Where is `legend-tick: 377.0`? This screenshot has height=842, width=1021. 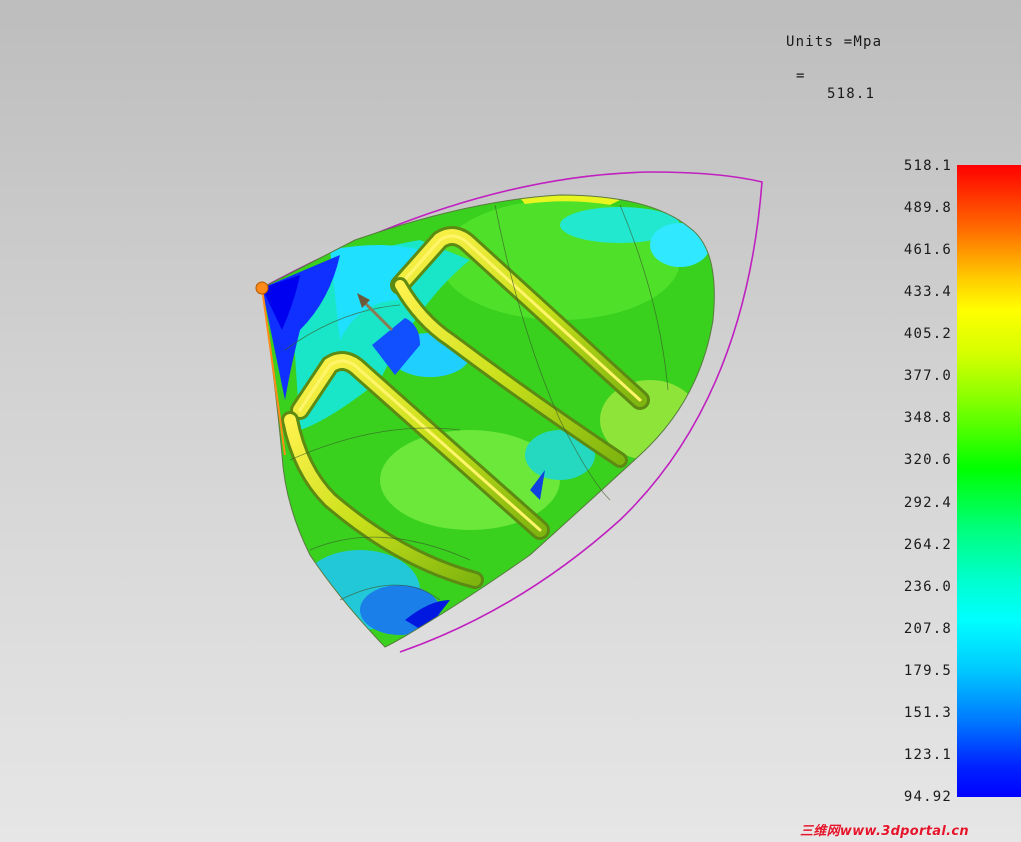 legend-tick: 377.0 is located at coordinates (927, 376).